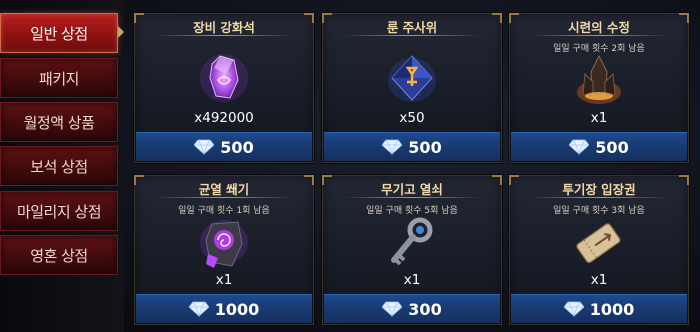 Image resolution: width=700 pixels, height=332 pixels. Describe the element at coordinates (224, 27) in the screenshot. I see `item-title: 장비 강화석` at that location.